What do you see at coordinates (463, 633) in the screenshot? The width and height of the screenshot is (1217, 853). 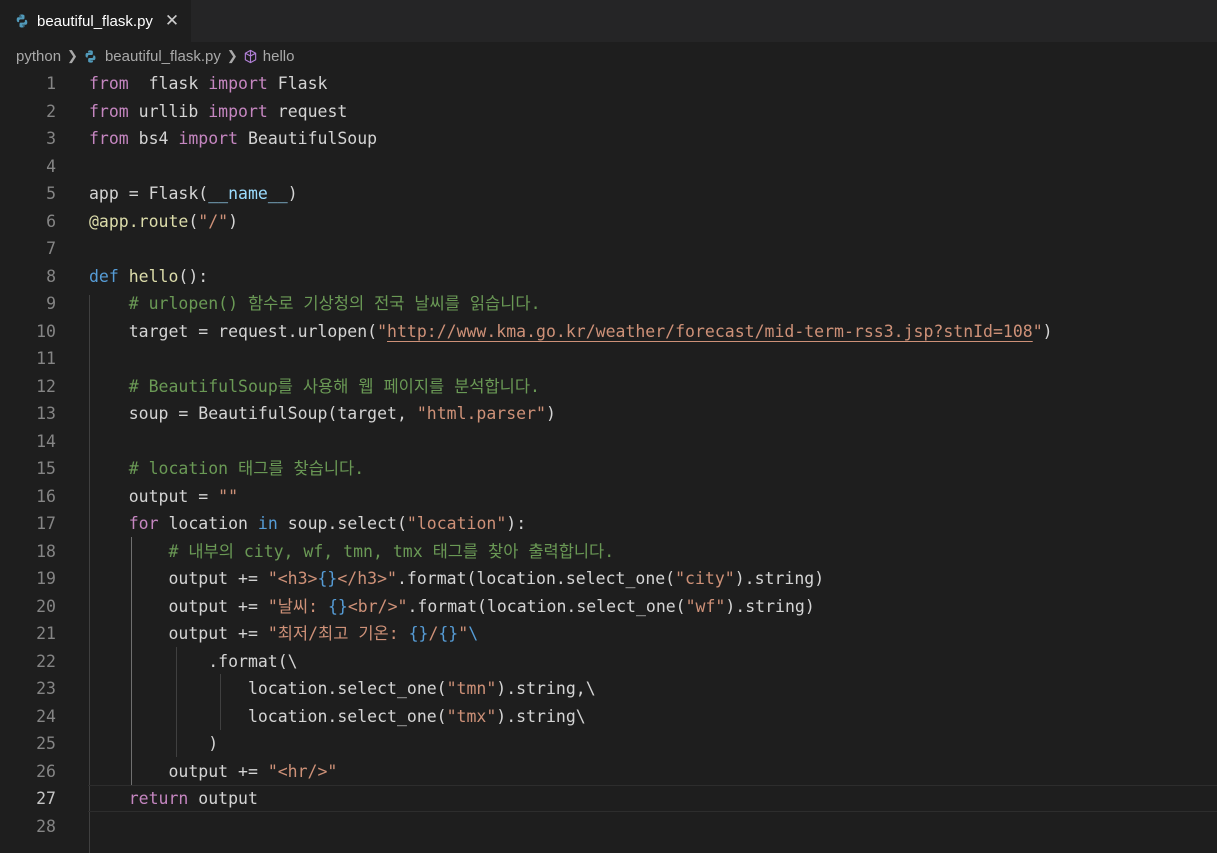 I see `code-token: "` at bounding box center [463, 633].